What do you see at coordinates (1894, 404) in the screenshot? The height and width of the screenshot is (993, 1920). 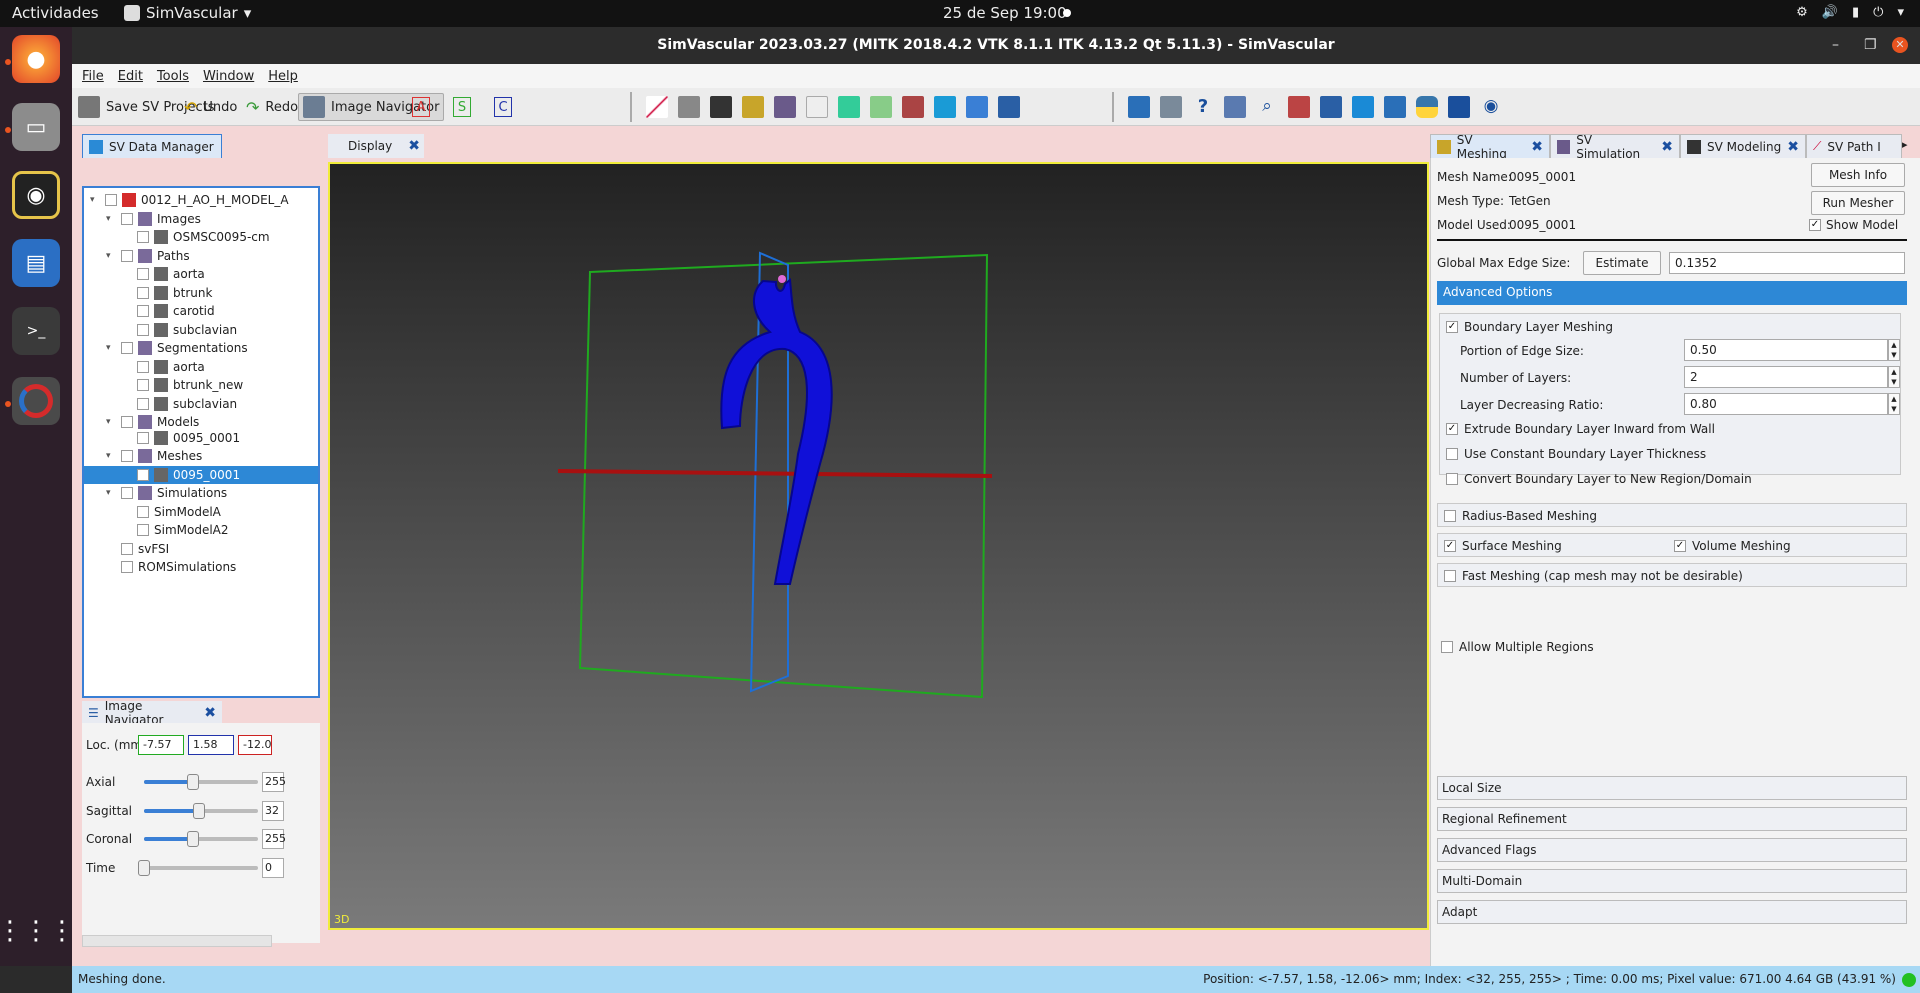 I see `ratio-spin-icon: ▲ ▼` at bounding box center [1894, 404].